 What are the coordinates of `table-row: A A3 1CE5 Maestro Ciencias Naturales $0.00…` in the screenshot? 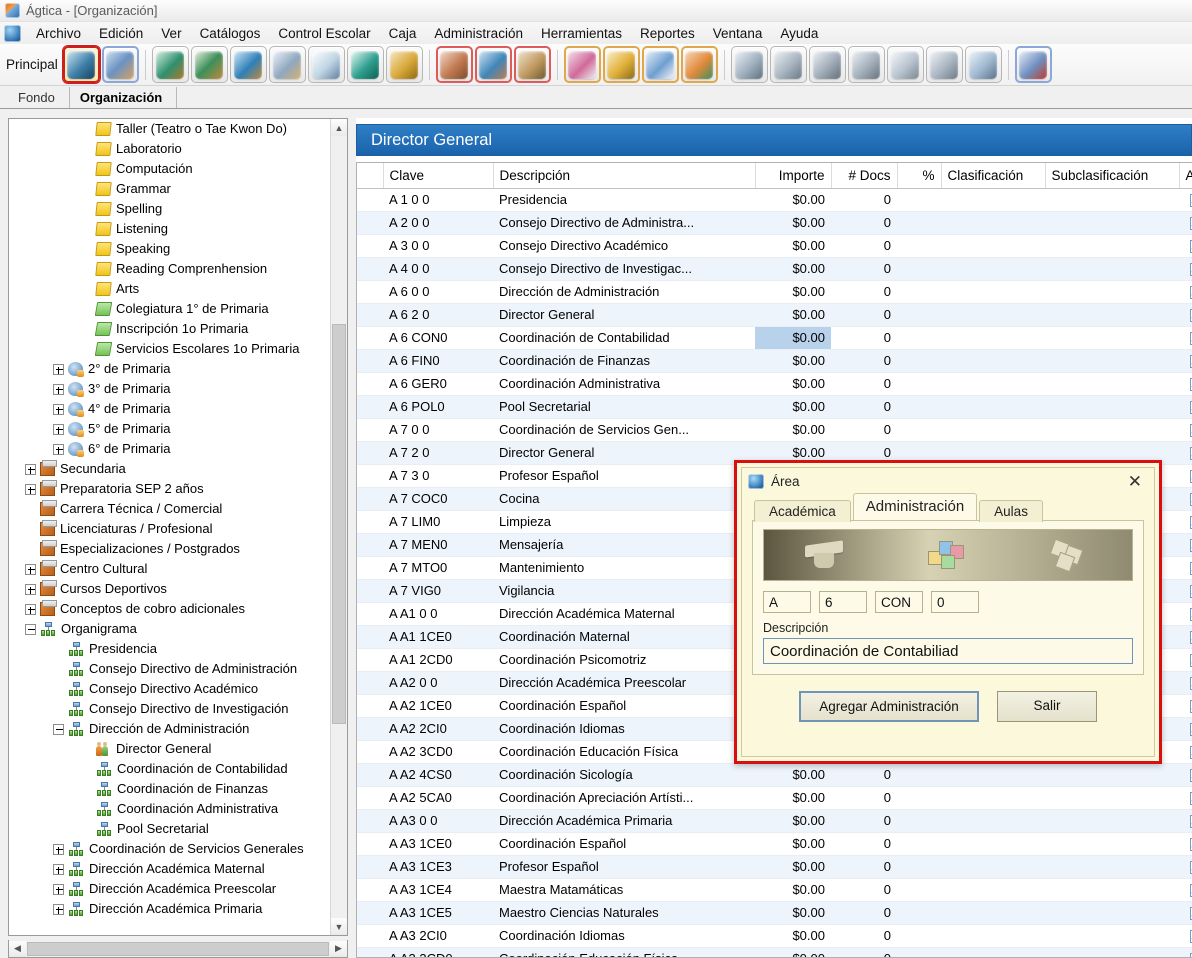 It's located at (774, 913).